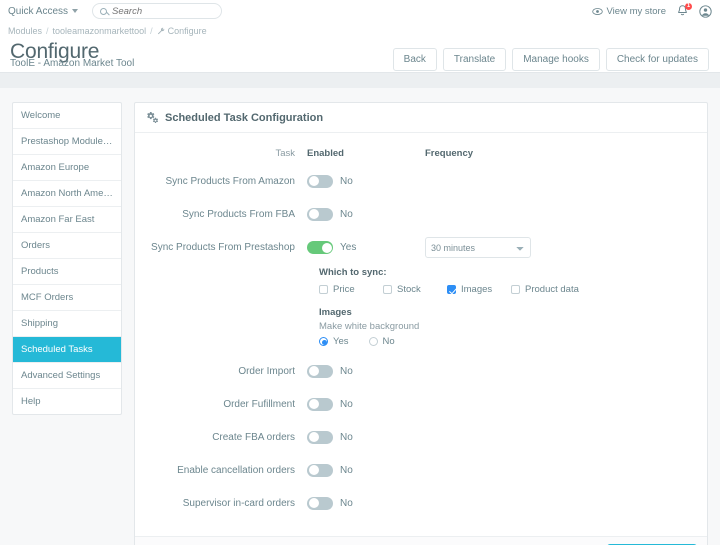 This screenshot has height=545, width=720. Describe the element at coordinates (244, 117) in the screenshot. I see `panel-title: Scheduled Task Configuration` at that location.